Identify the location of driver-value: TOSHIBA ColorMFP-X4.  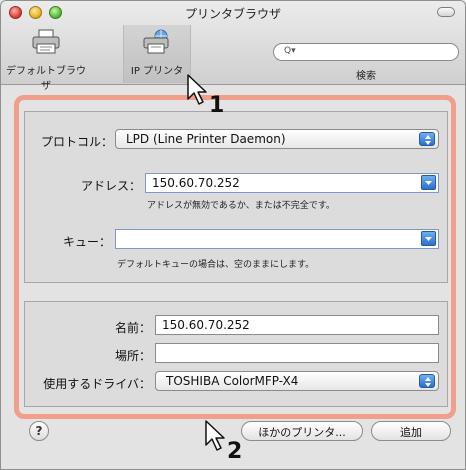
(232, 381).